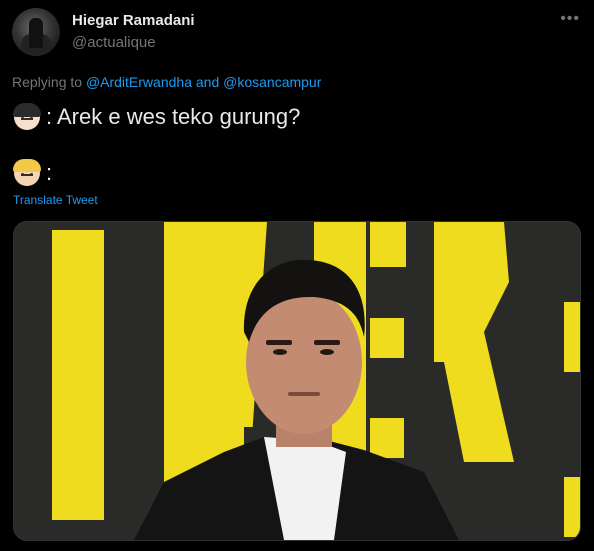 This screenshot has height=551, width=594. Describe the element at coordinates (49, 172) in the screenshot. I see `line2-text: :` at that location.